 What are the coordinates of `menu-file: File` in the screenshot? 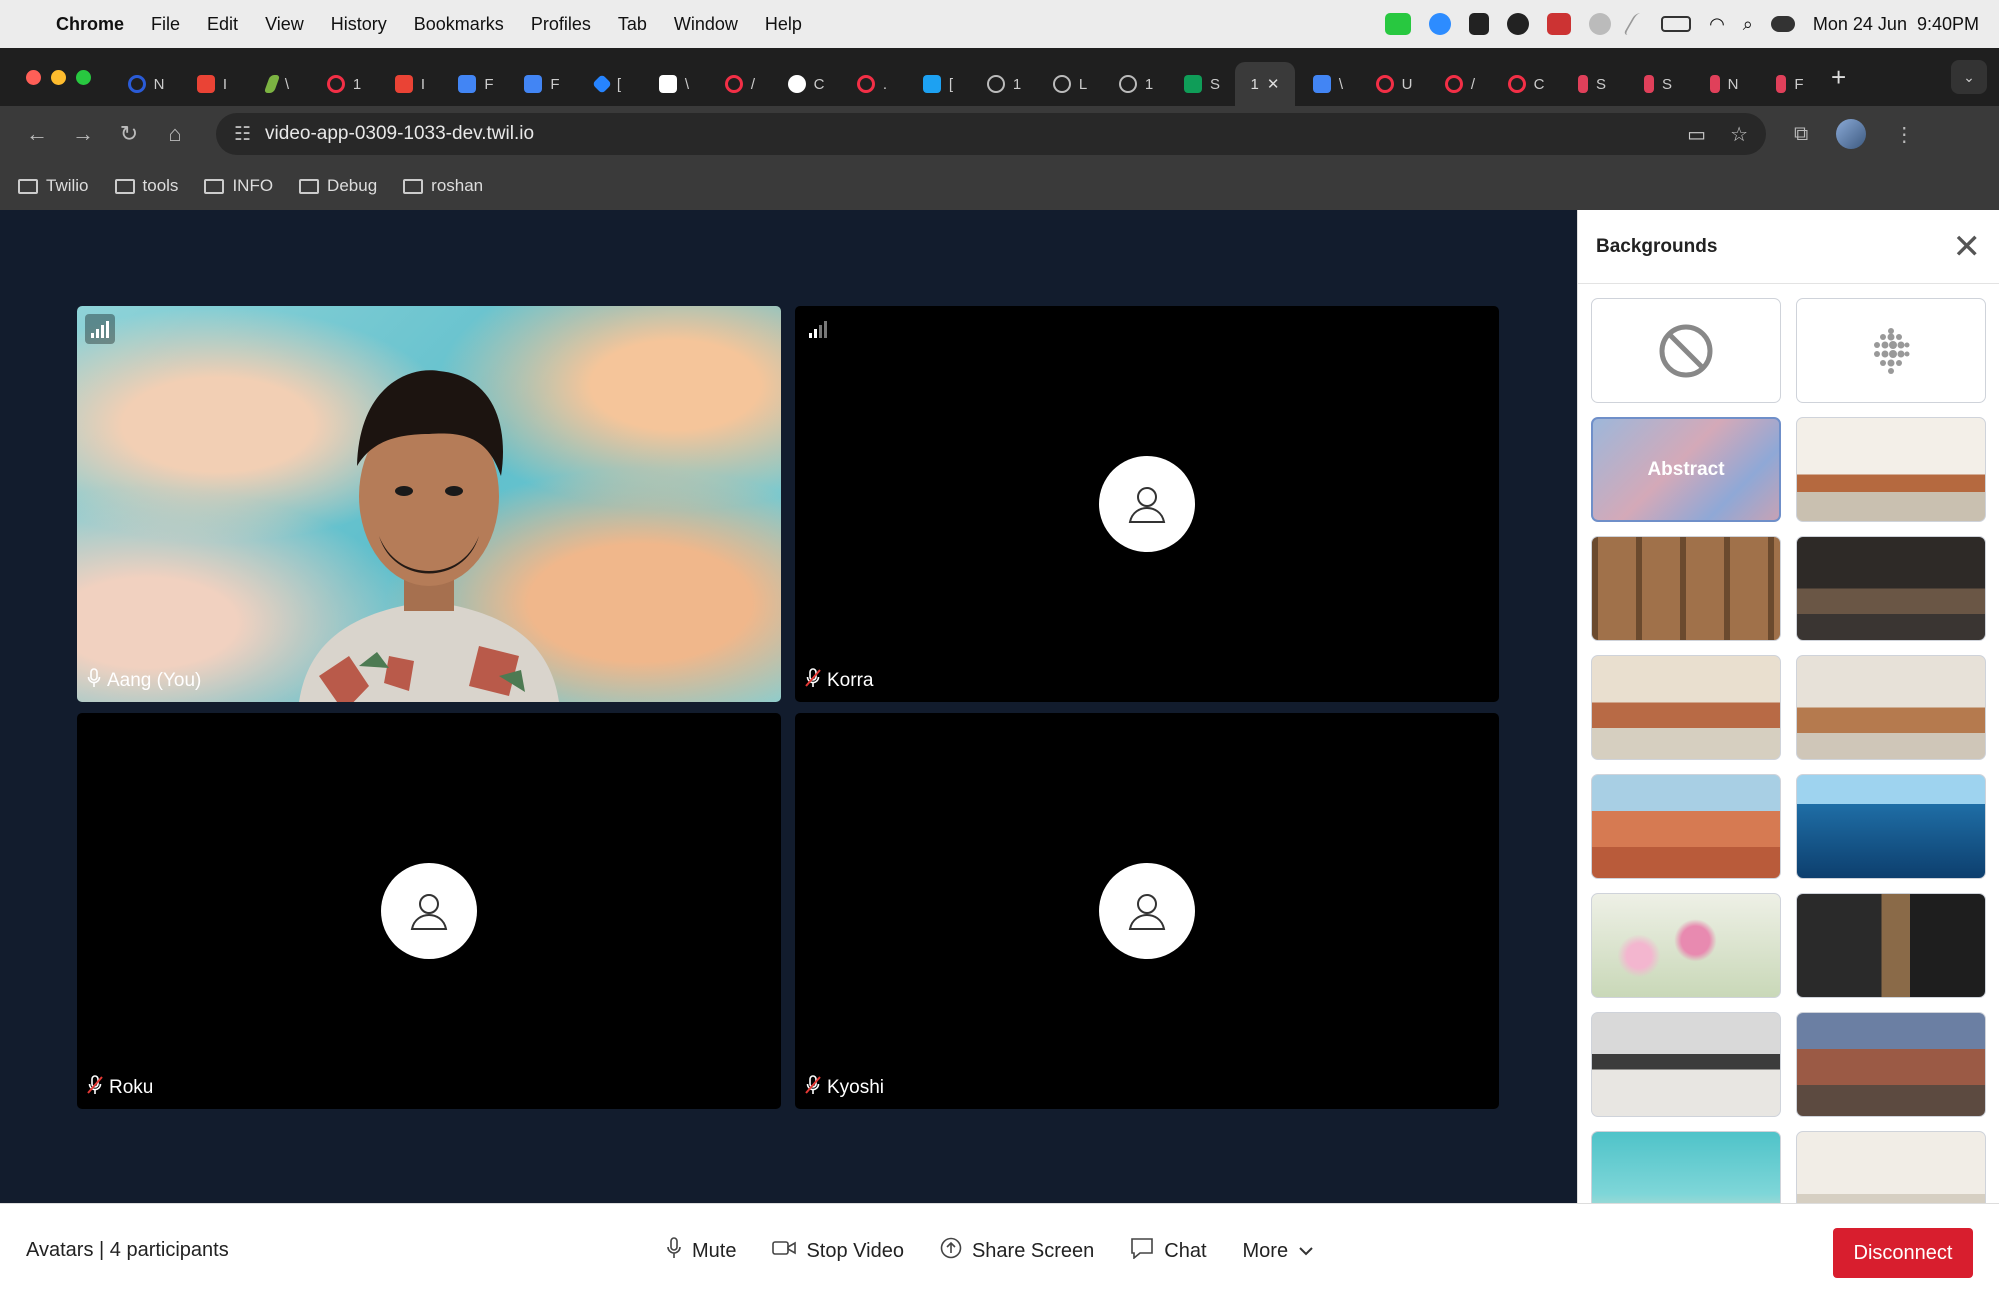 It's located at (165, 24).